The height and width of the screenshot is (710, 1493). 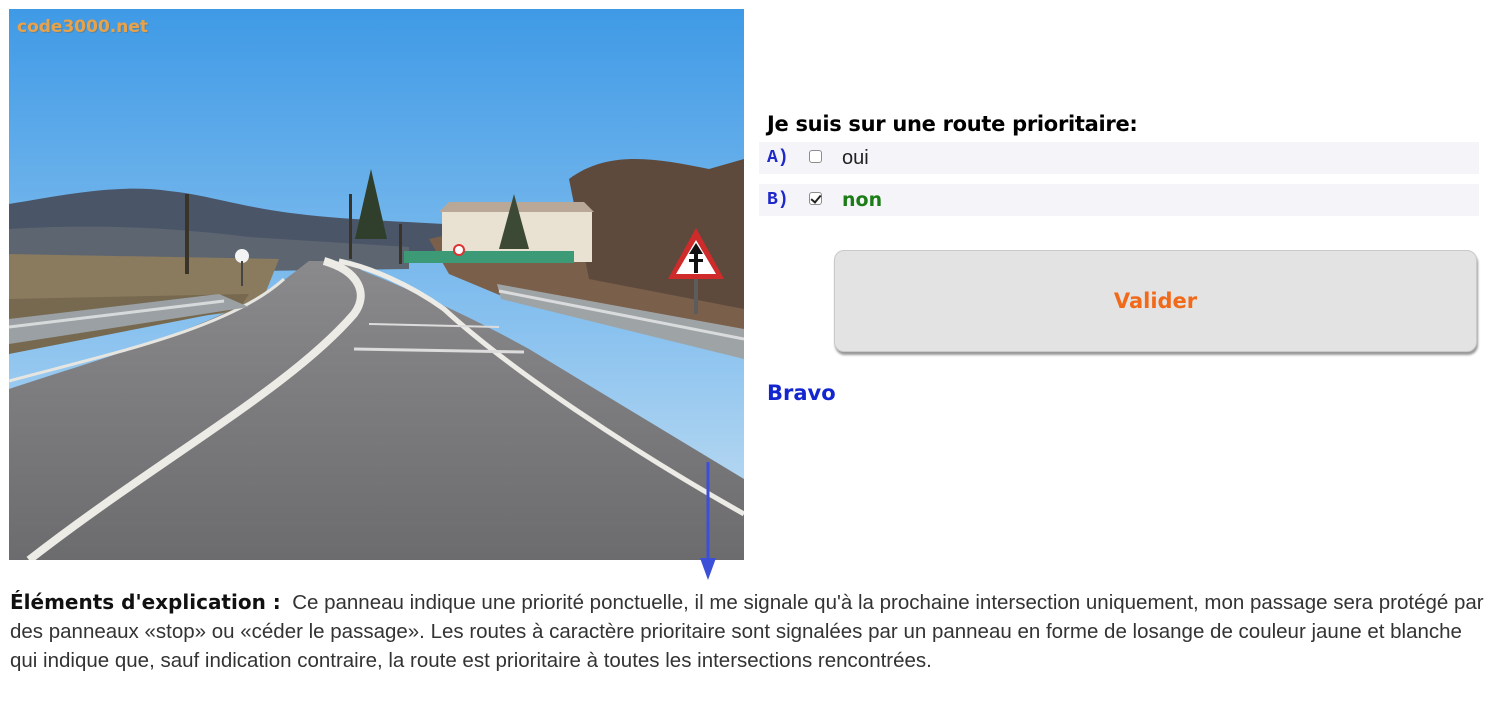 What do you see at coordinates (862, 200) in the screenshot?
I see `answer-label-b: non` at bounding box center [862, 200].